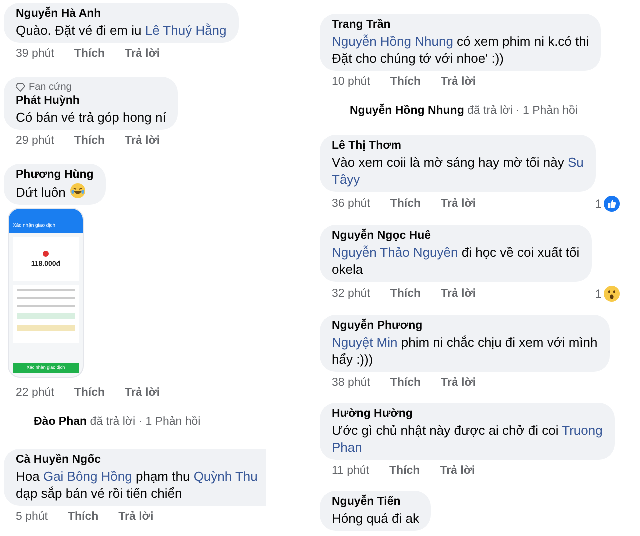  Describe the element at coordinates (373, 414) in the screenshot. I see `commenter-name: Hường Hường` at that location.